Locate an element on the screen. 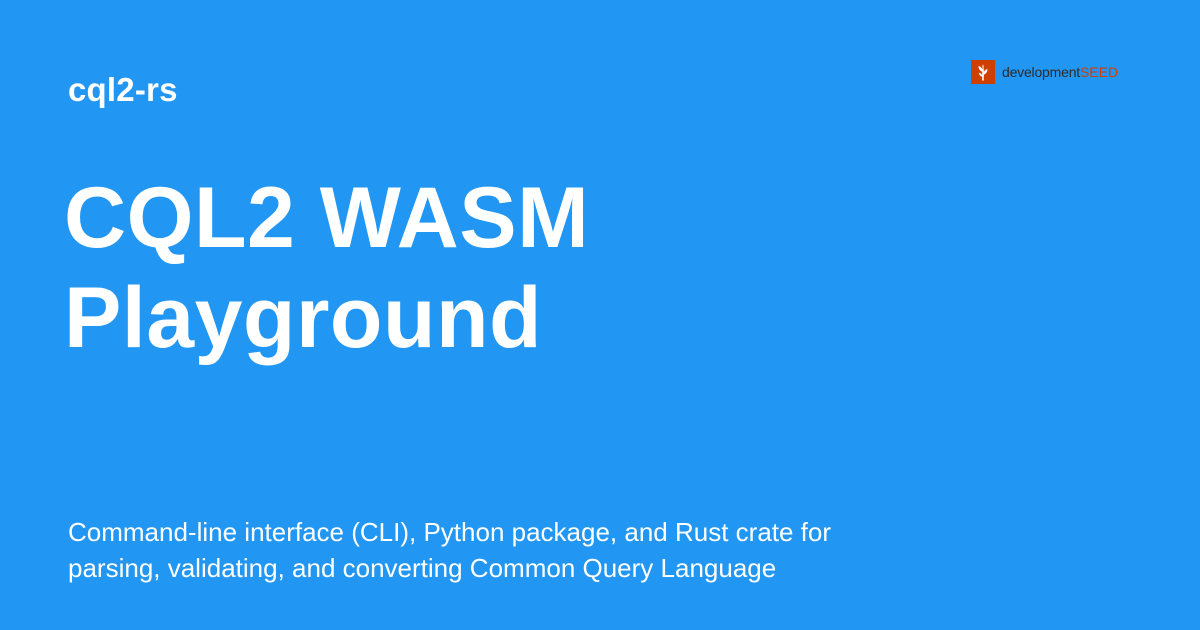 The height and width of the screenshot is (630, 1200). title-line-1: CQL2 WASM is located at coordinates (327, 218).